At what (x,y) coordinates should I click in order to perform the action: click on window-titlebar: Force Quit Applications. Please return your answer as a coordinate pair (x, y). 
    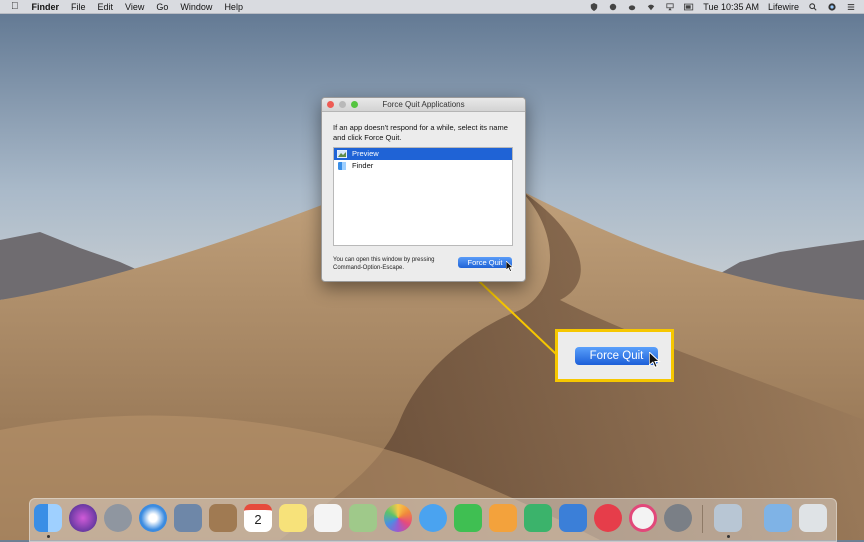
    Looking at the image, I should click on (423, 105).